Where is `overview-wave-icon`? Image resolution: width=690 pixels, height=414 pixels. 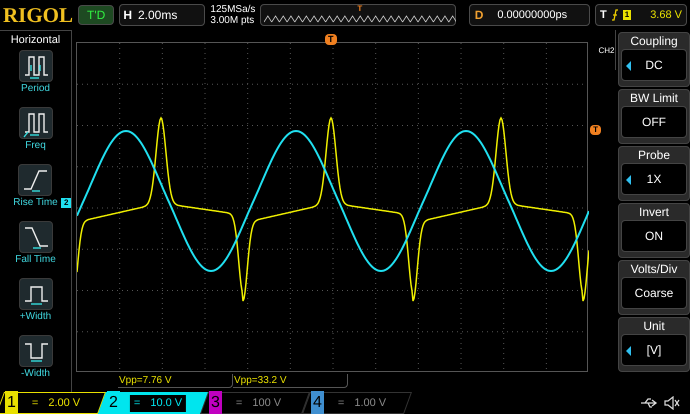 overview-wave-icon is located at coordinates (360, 19).